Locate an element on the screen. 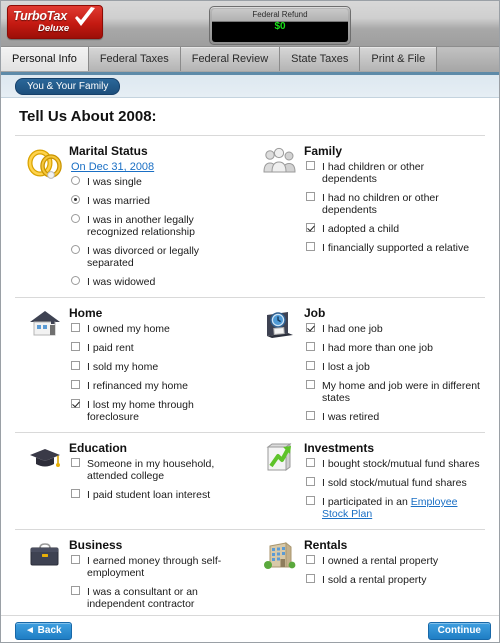  checkbox-sold-rental is located at coordinates (313, 580).